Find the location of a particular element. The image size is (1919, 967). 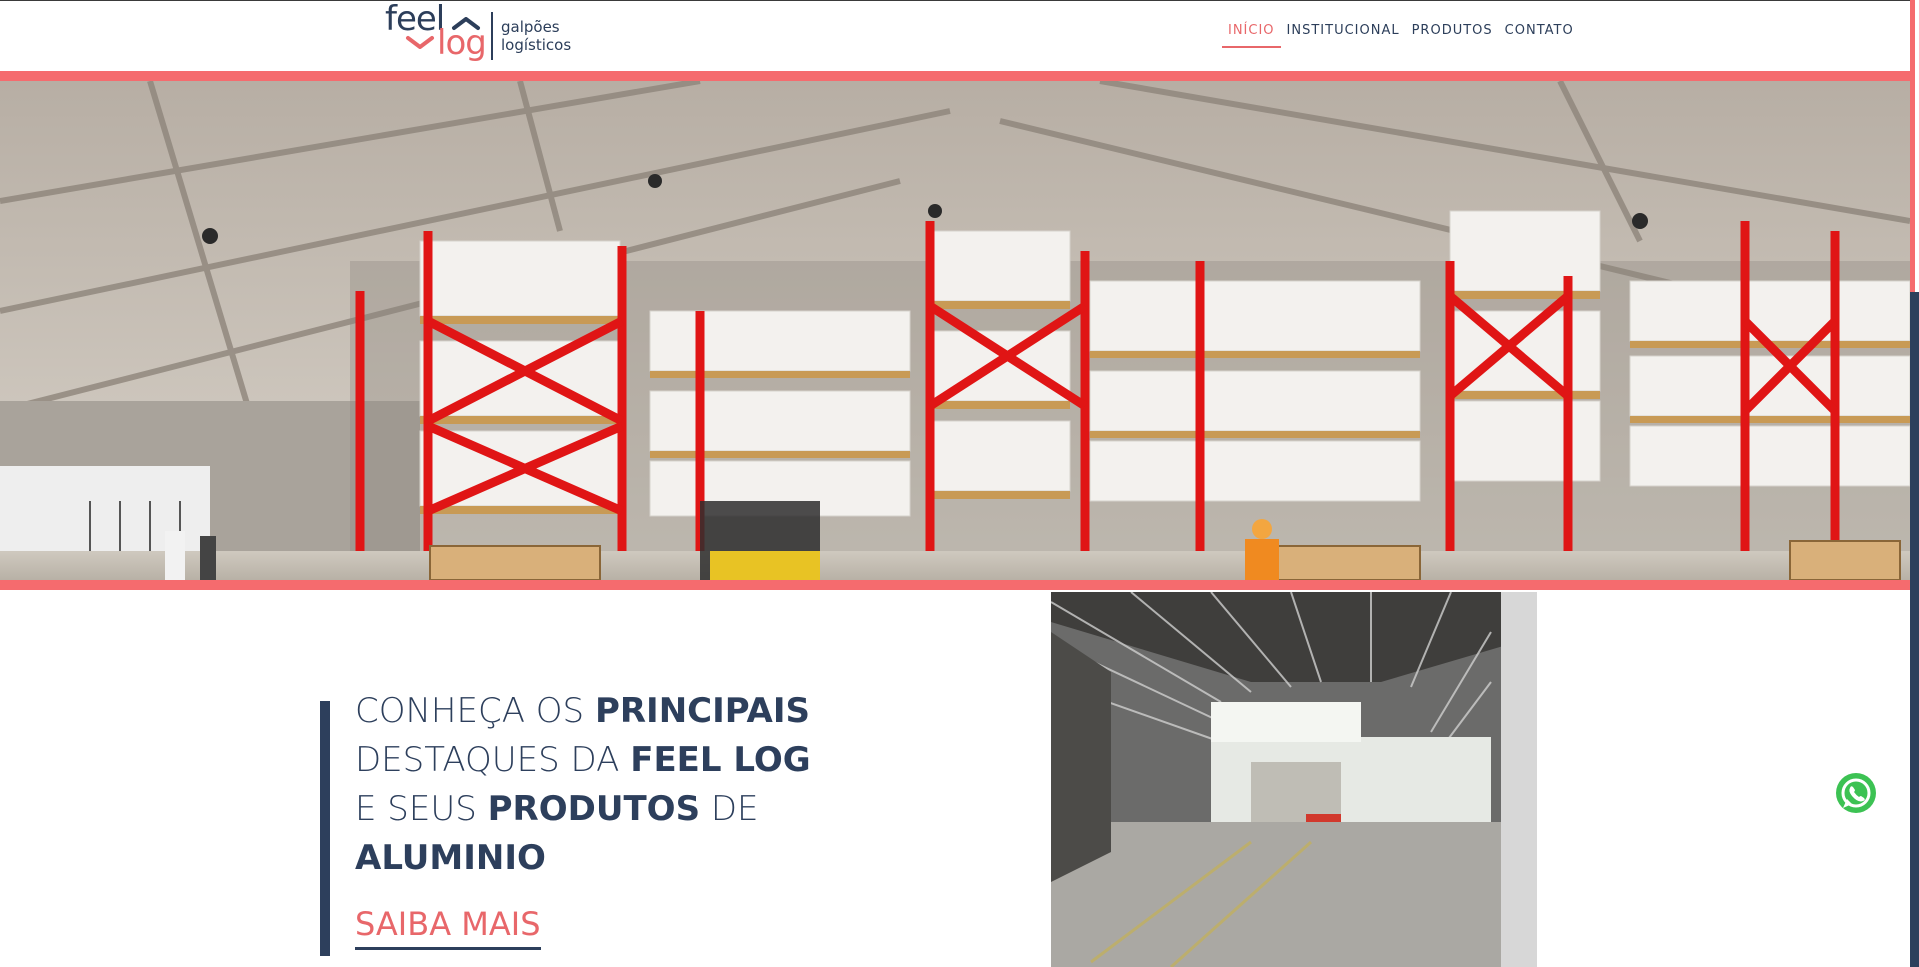

brand-logo: feel log galpões logísticos is located at coordinates (478, 33).